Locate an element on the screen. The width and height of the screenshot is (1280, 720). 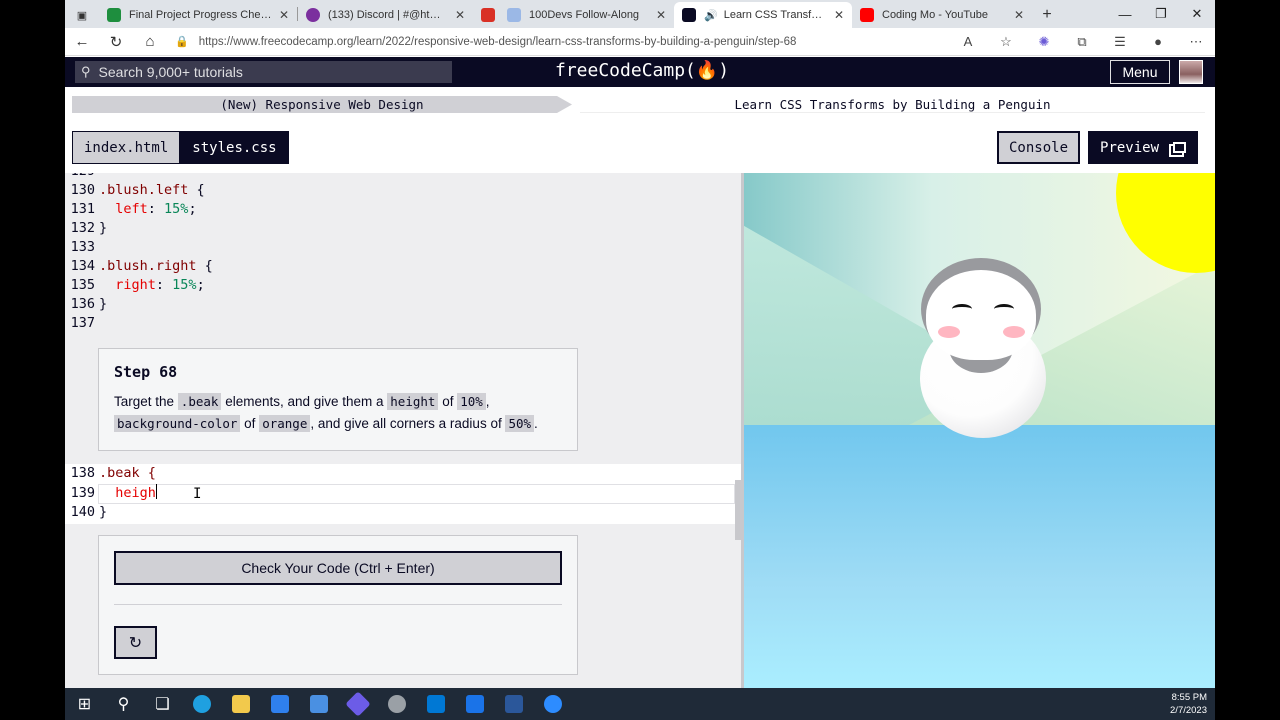
browser-tab-0: Final Project Progress Checkli ✕ is located at coordinates (198, 15).